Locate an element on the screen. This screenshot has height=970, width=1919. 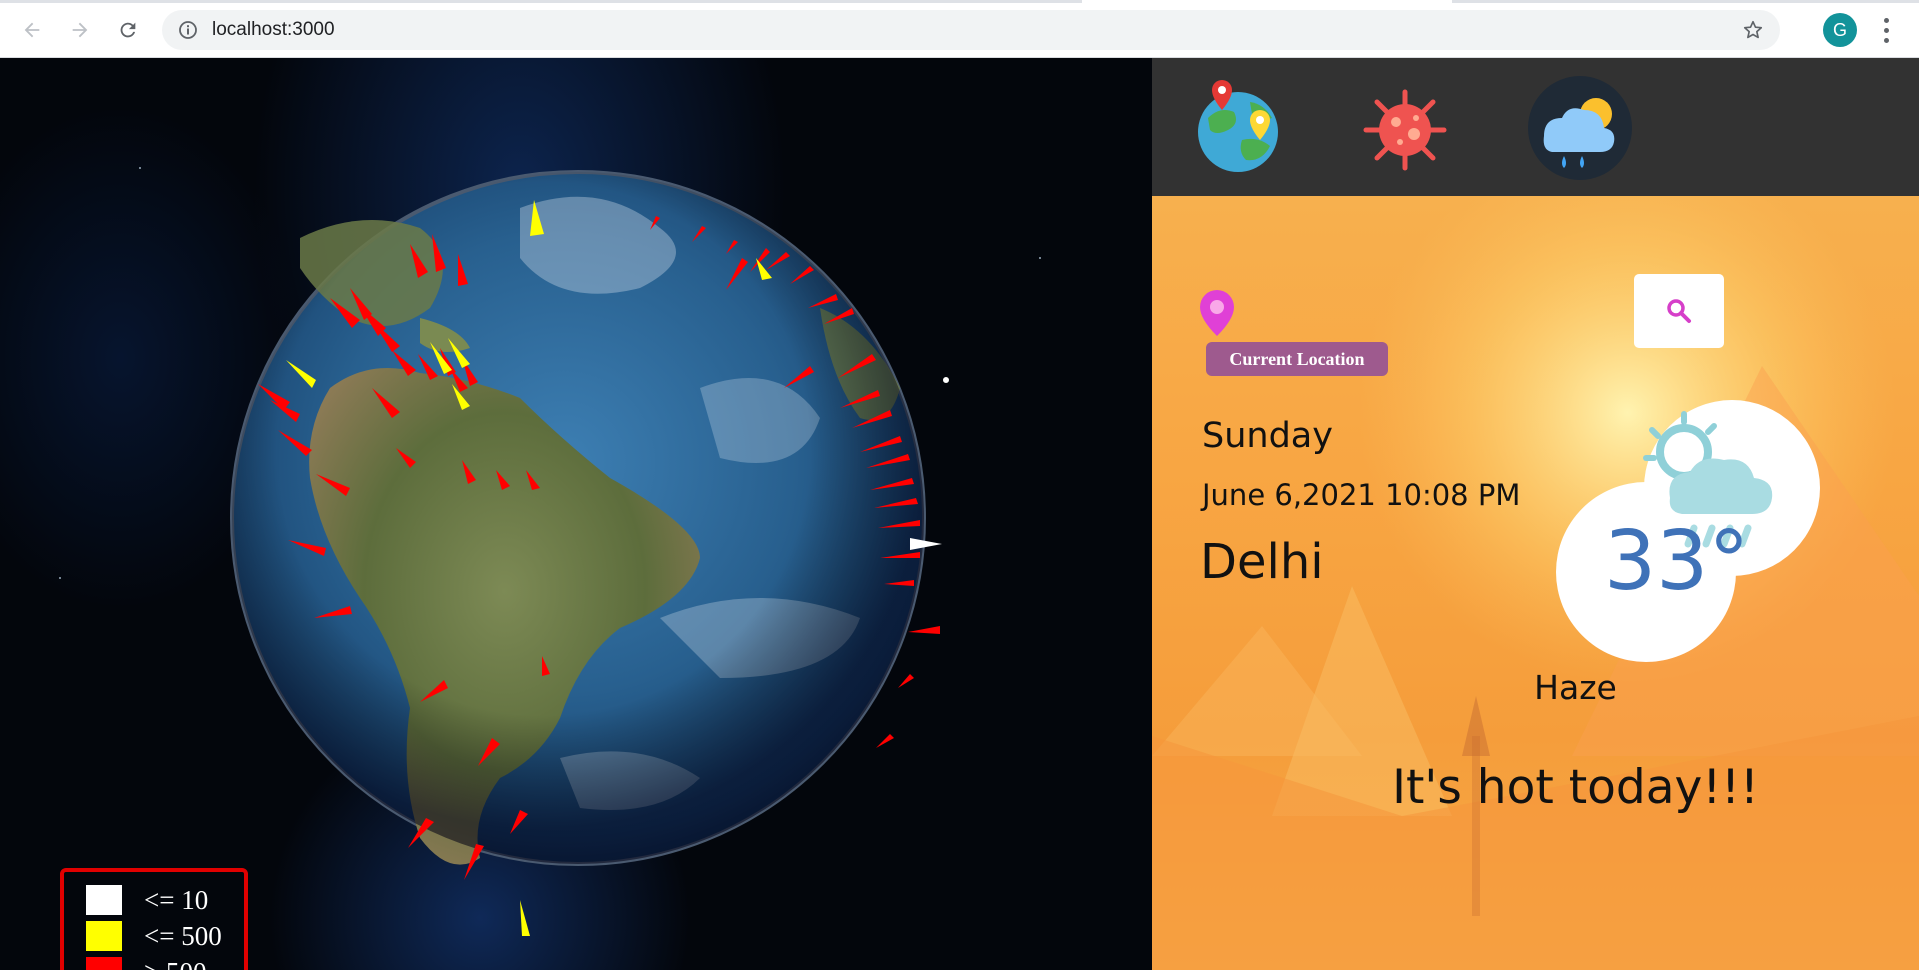
current-location-button: Current Location is located at coordinates (1297, 359).